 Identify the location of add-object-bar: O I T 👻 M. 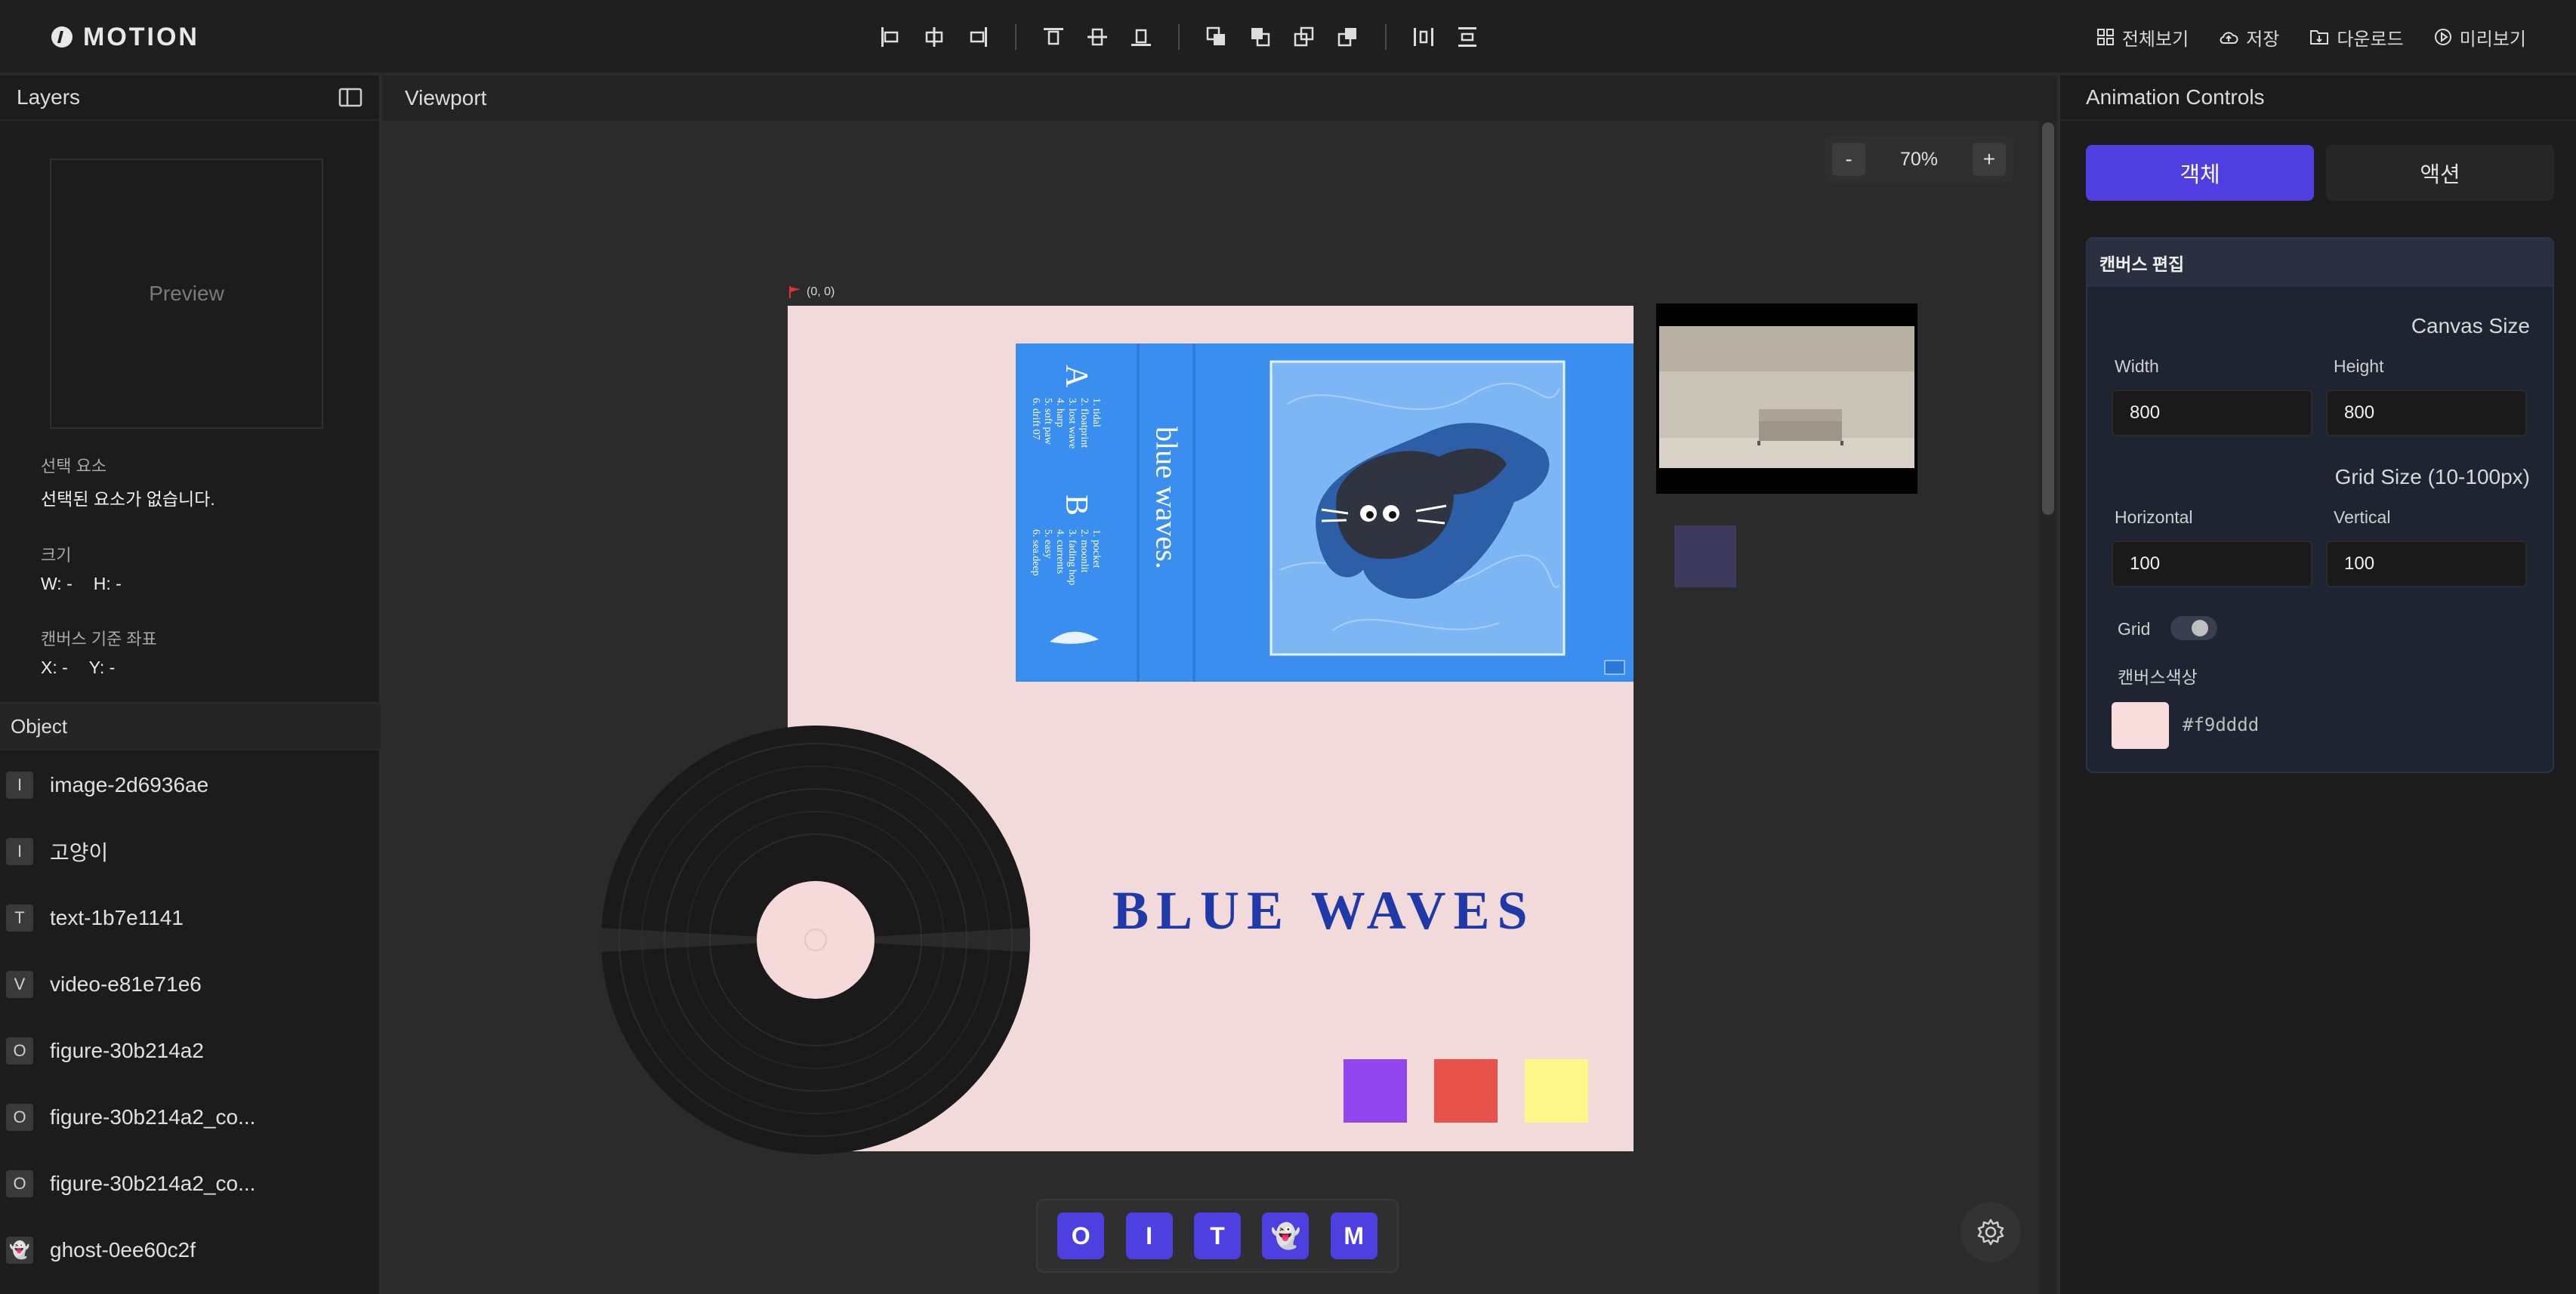
(1217, 1236).